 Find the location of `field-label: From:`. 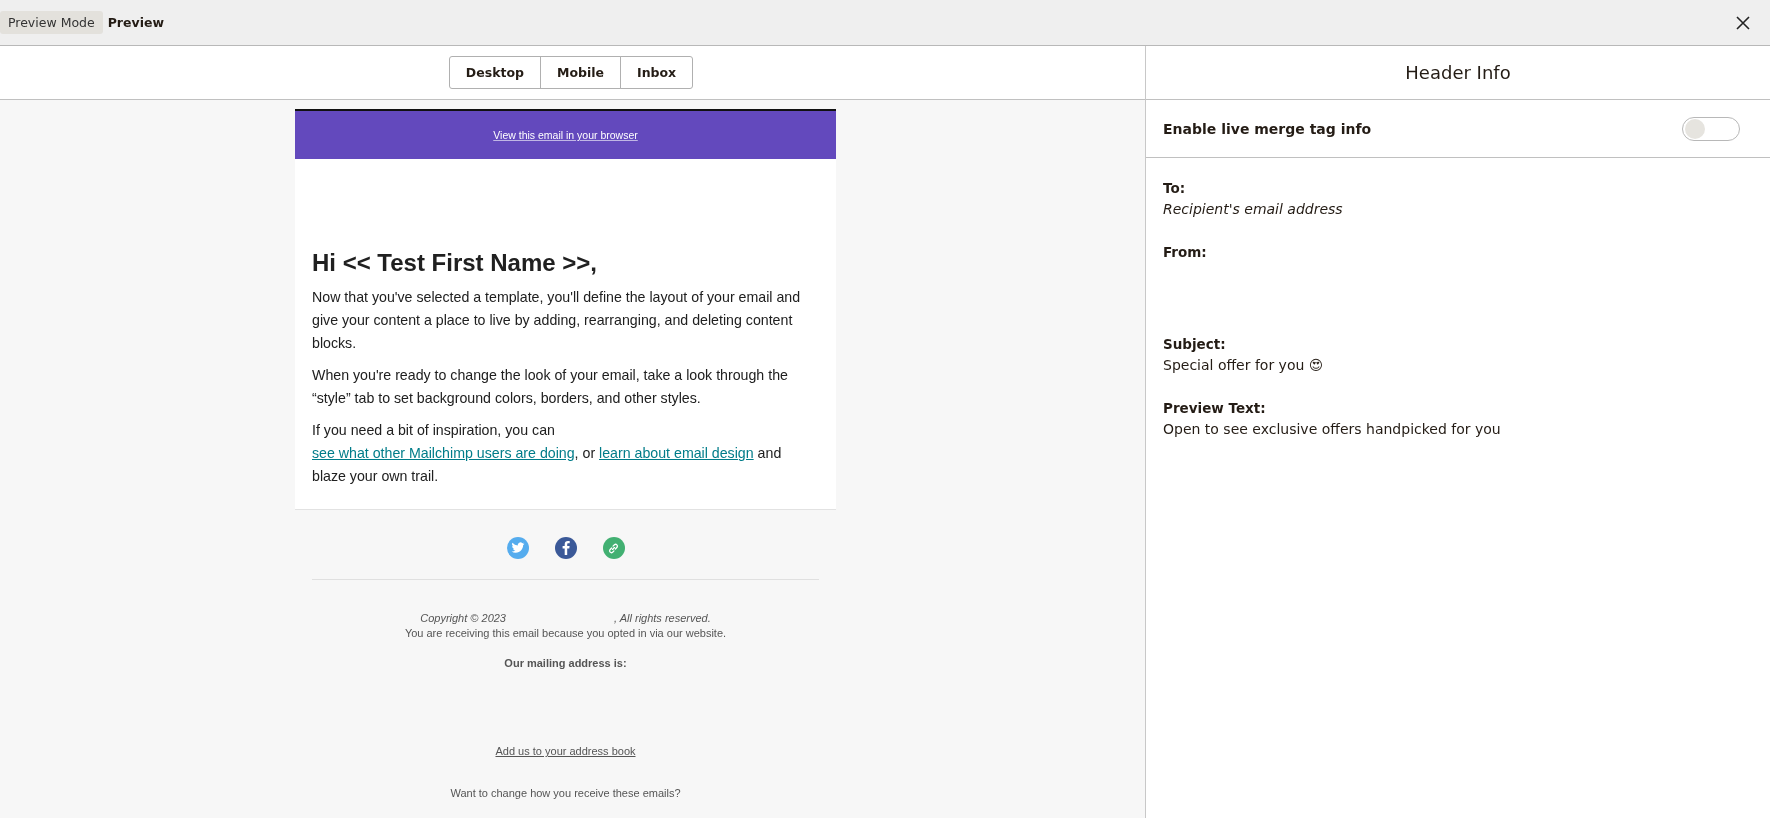

field-label: From: is located at coordinates (1185, 252).